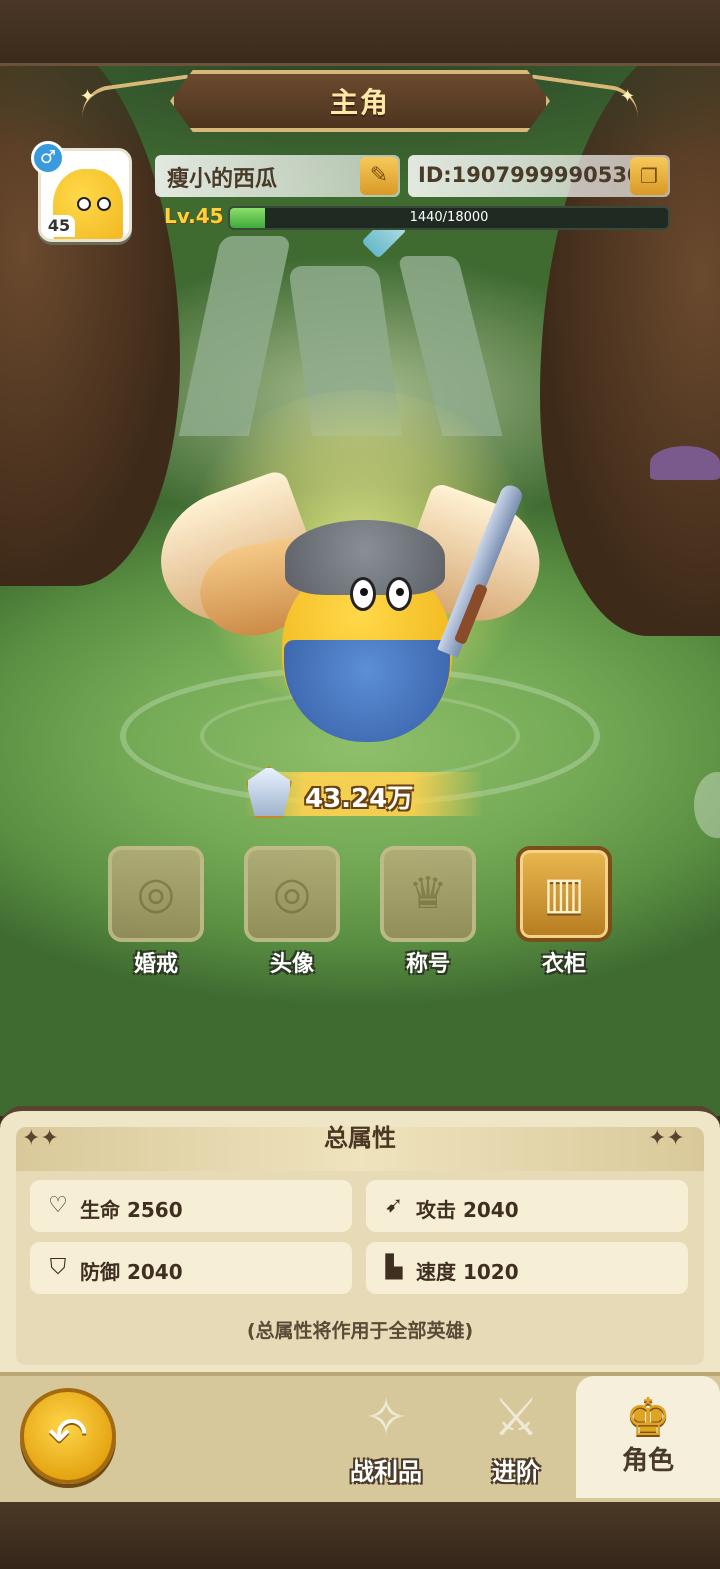 This screenshot has width=720, height=1569. I want to click on claw-attack-icon: ➹, so click(394, 1205).